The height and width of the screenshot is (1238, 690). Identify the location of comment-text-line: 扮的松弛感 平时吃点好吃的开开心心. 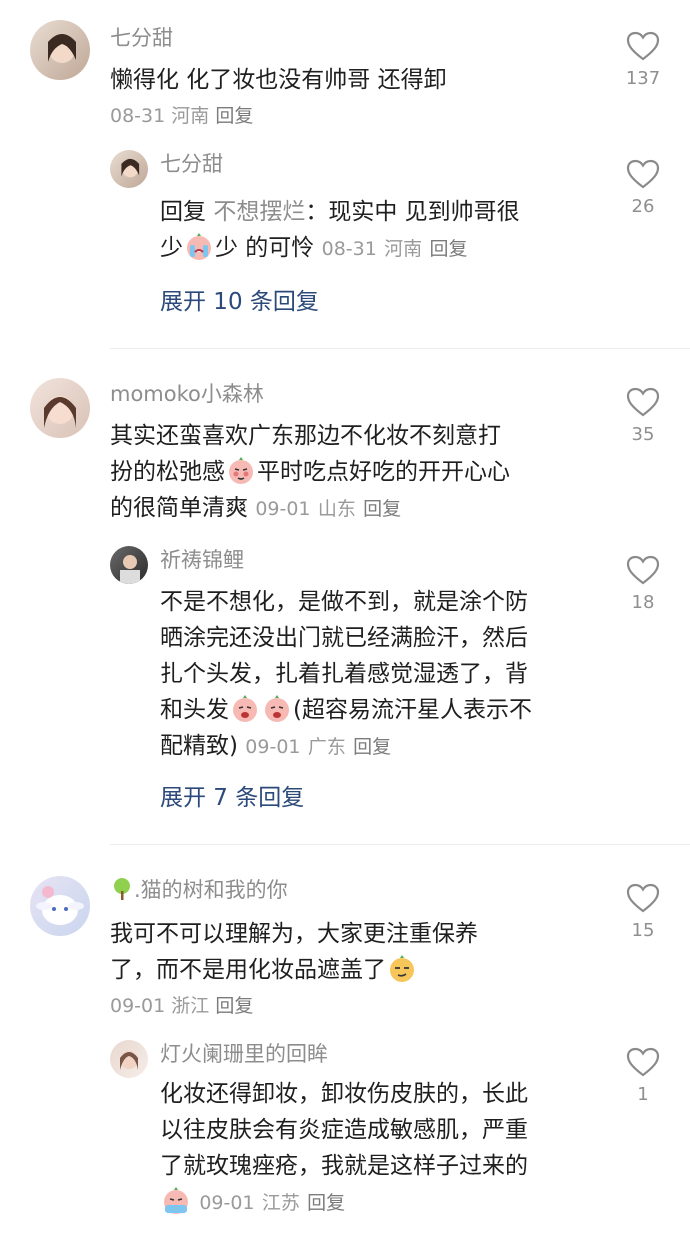
(310, 472).